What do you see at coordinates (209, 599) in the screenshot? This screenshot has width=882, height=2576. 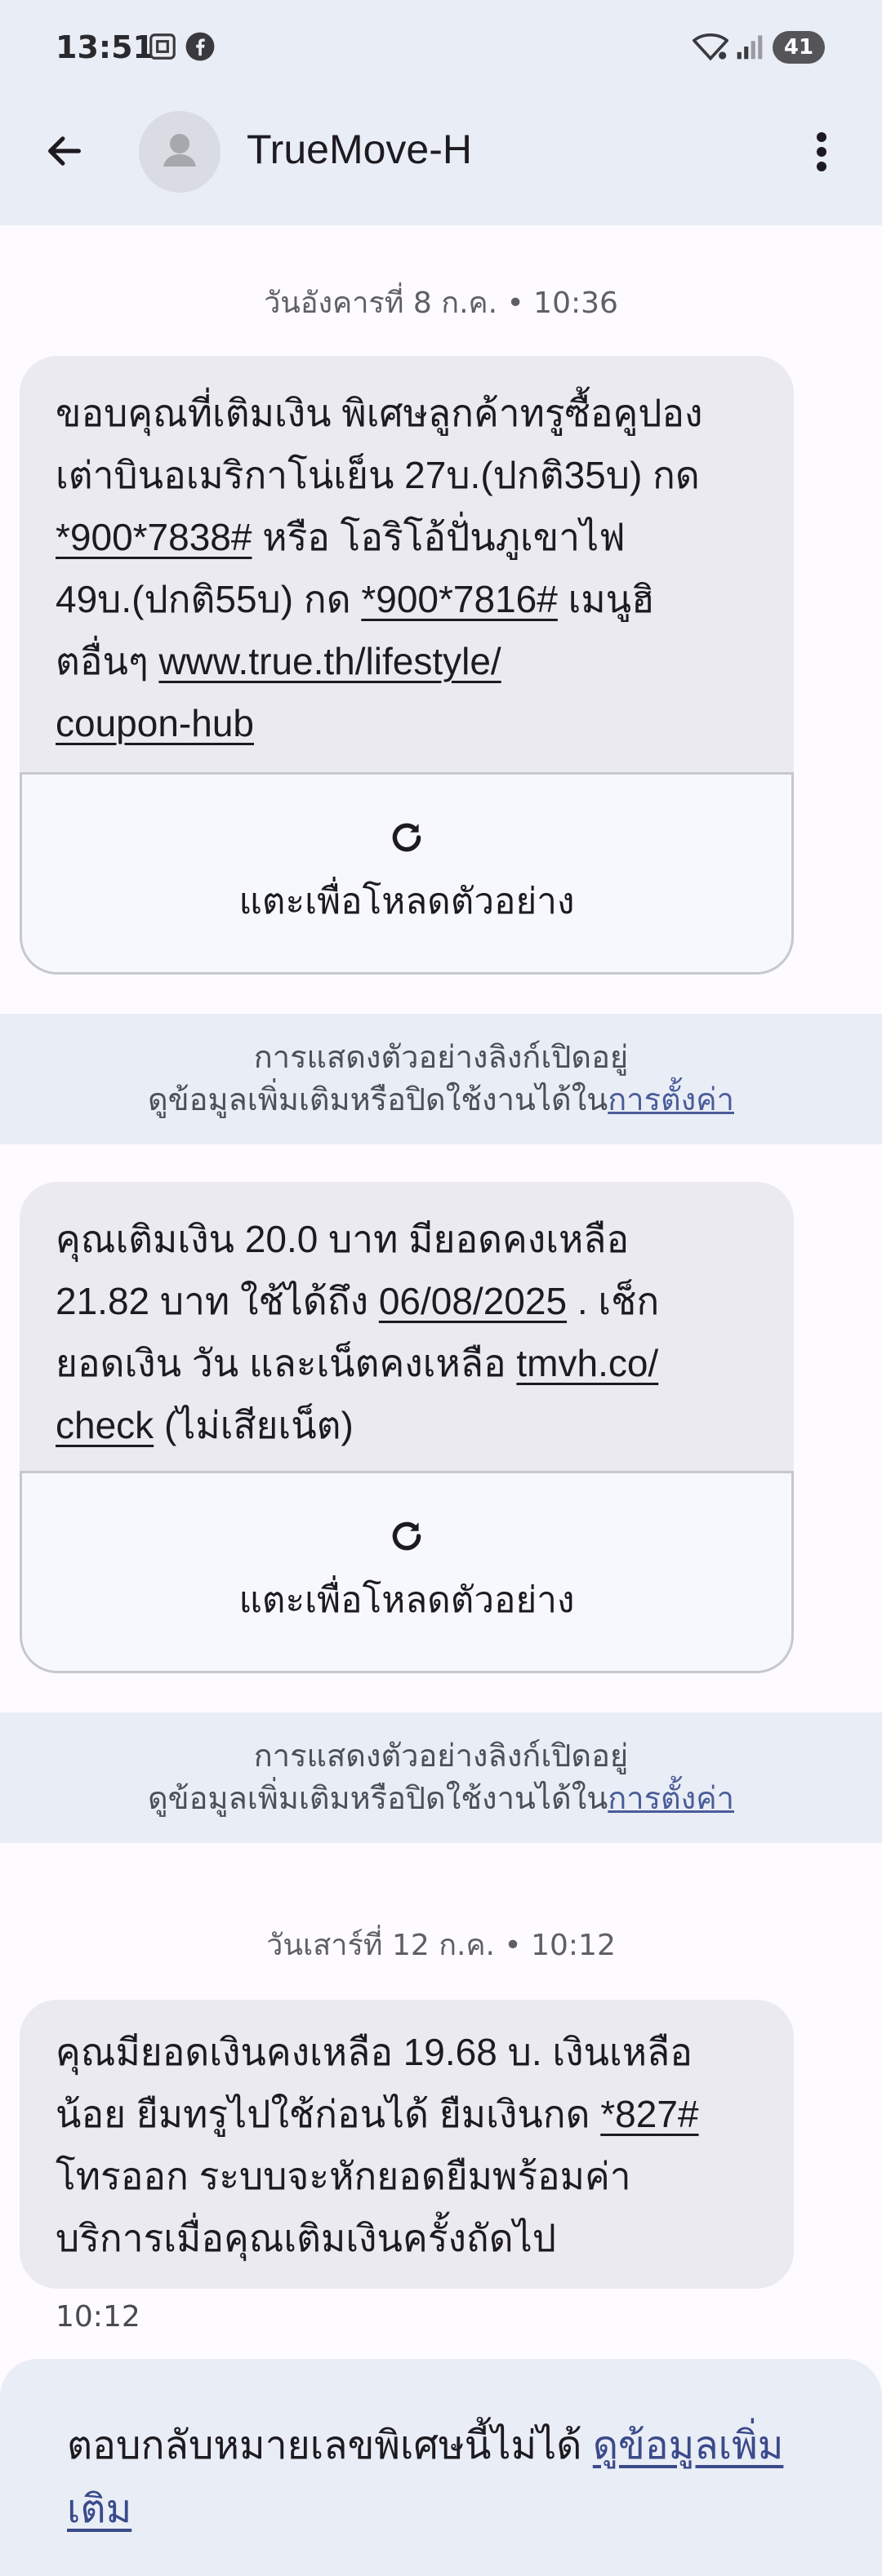 I see `message-line: 49บ.(ปกติ55บ) กด` at bounding box center [209, 599].